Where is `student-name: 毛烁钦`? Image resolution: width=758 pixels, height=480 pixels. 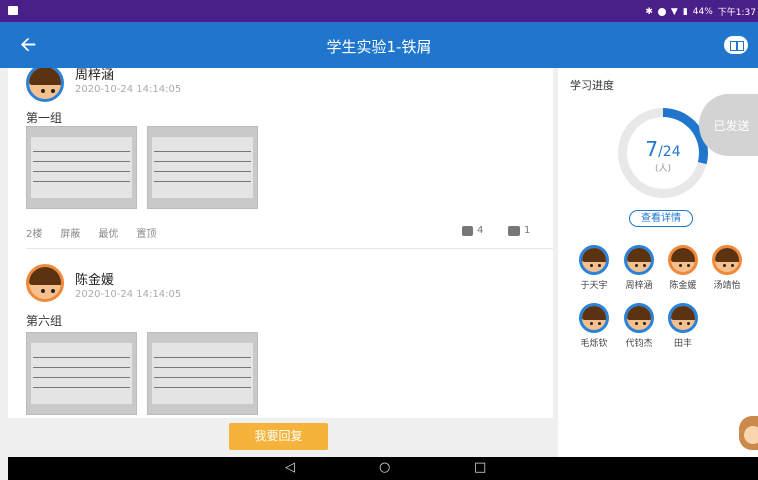
student-name: 毛烁钦 is located at coordinates (594, 344).